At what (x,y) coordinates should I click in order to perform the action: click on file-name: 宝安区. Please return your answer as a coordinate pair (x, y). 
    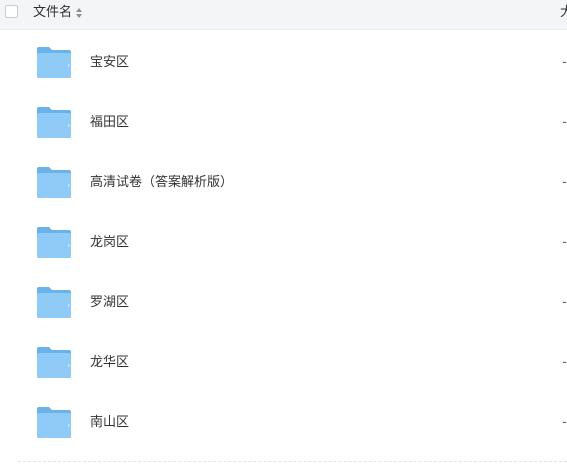
    Looking at the image, I should click on (109, 63).